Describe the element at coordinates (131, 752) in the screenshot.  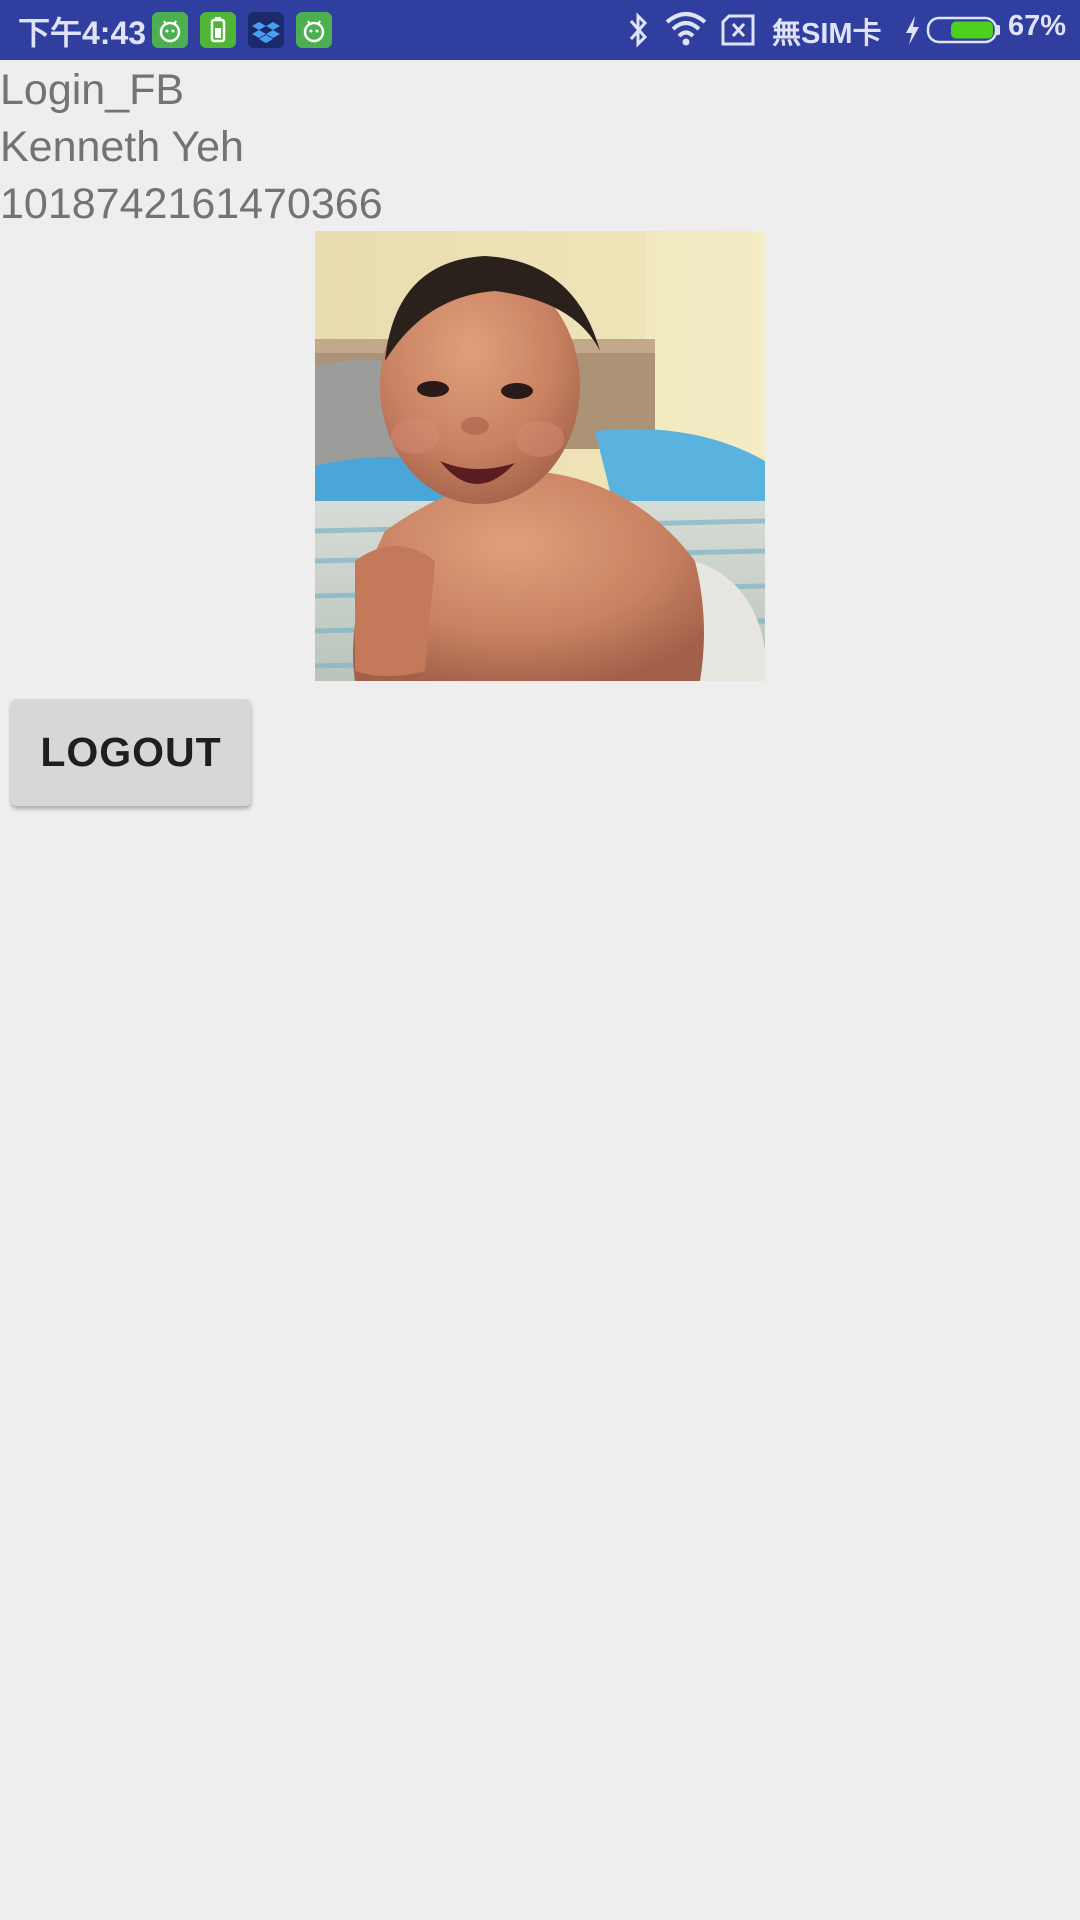
I see `logout-button: LOGOUT` at that location.